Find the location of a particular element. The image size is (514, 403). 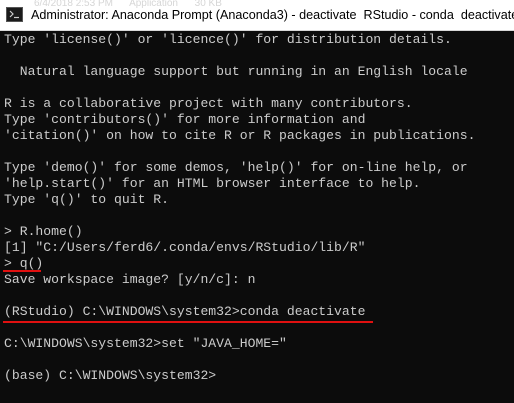

conda-deactivate-underline is located at coordinates (188, 322).